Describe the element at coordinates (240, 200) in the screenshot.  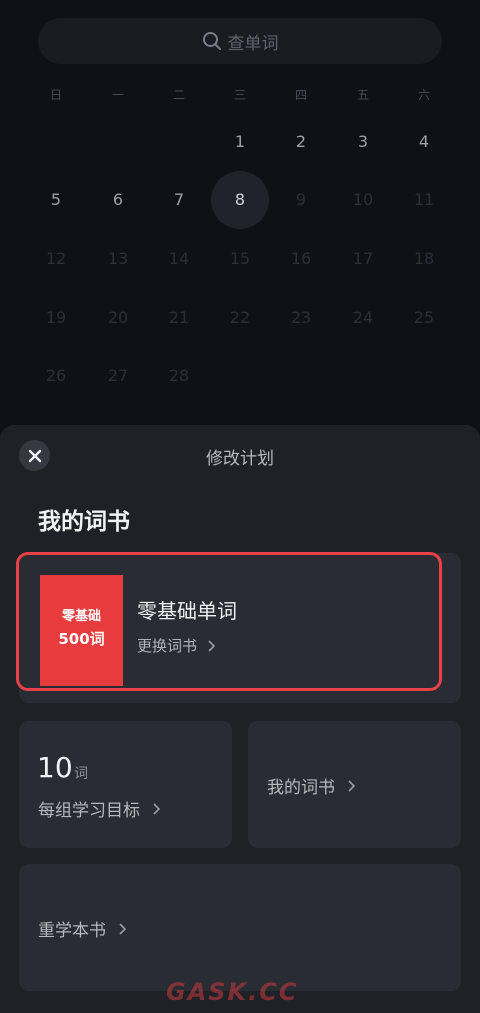
I see `calendar-day-today: 8` at that location.